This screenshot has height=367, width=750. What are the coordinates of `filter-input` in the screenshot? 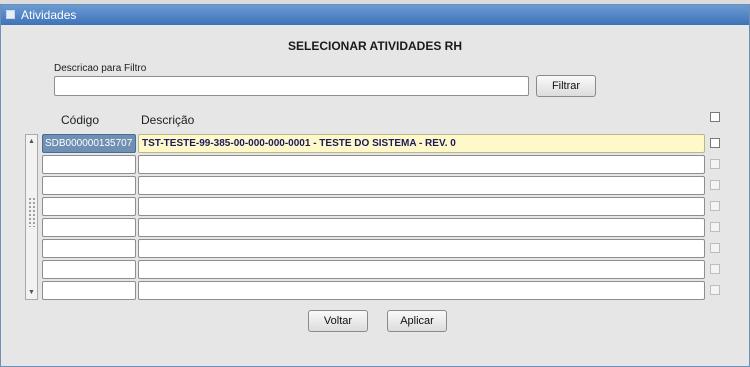 It's located at (291, 86).